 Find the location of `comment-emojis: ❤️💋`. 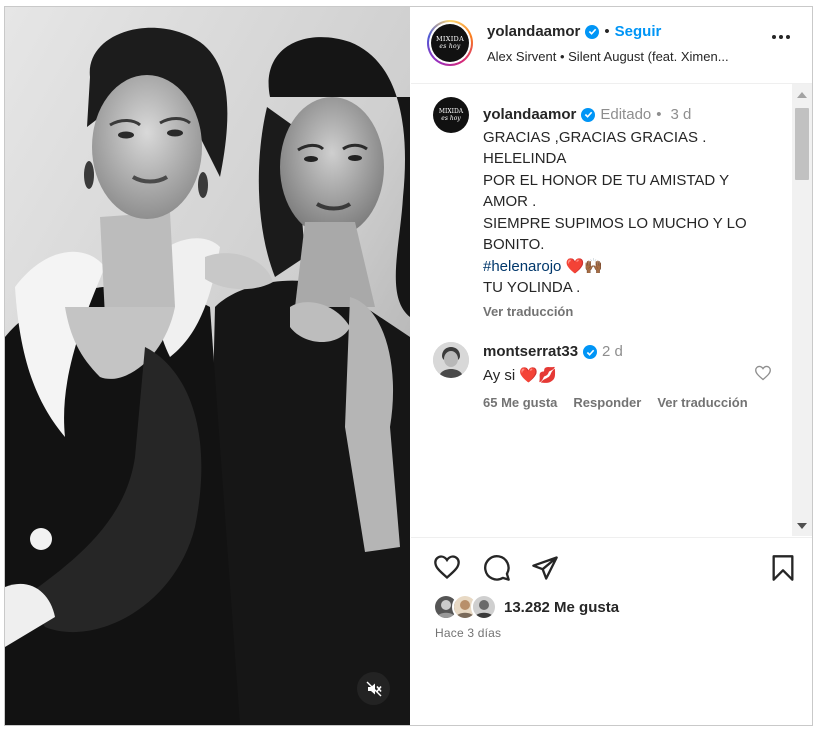

comment-emojis: ❤️💋 is located at coordinates (538, 375).